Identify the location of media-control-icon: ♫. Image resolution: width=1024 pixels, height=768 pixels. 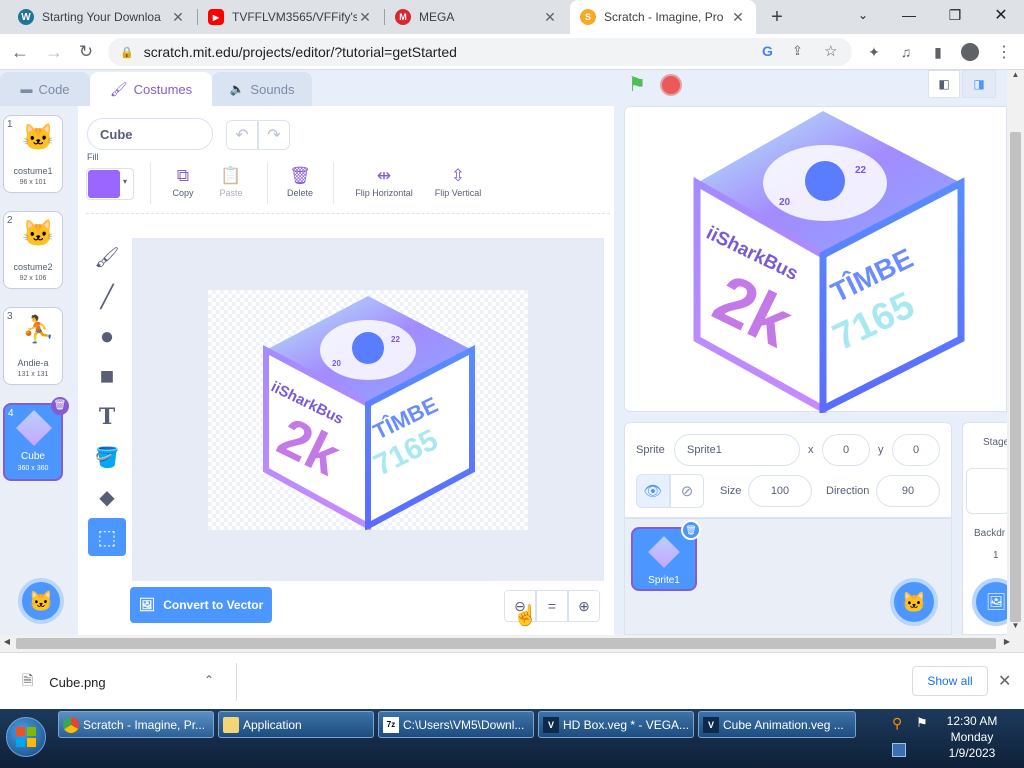
(906, 52).